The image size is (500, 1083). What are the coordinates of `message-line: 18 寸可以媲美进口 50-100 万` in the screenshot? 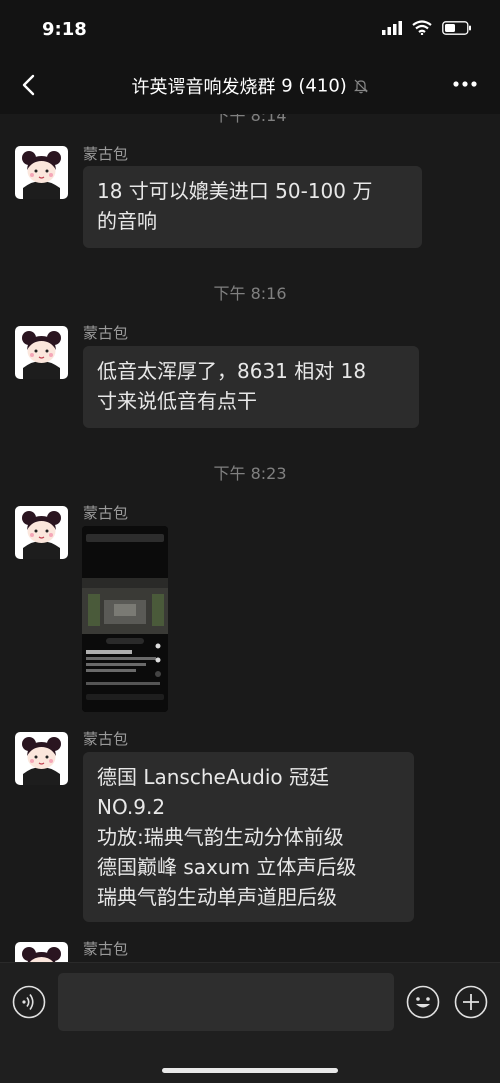 It's located at (235, 191).